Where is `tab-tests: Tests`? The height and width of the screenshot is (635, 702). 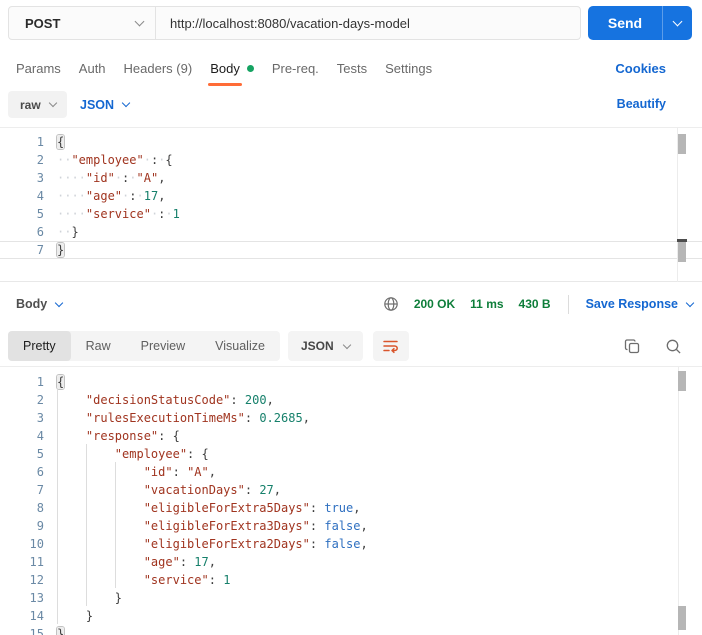
tab-tests: Tests is located at coordinates (352, 68).